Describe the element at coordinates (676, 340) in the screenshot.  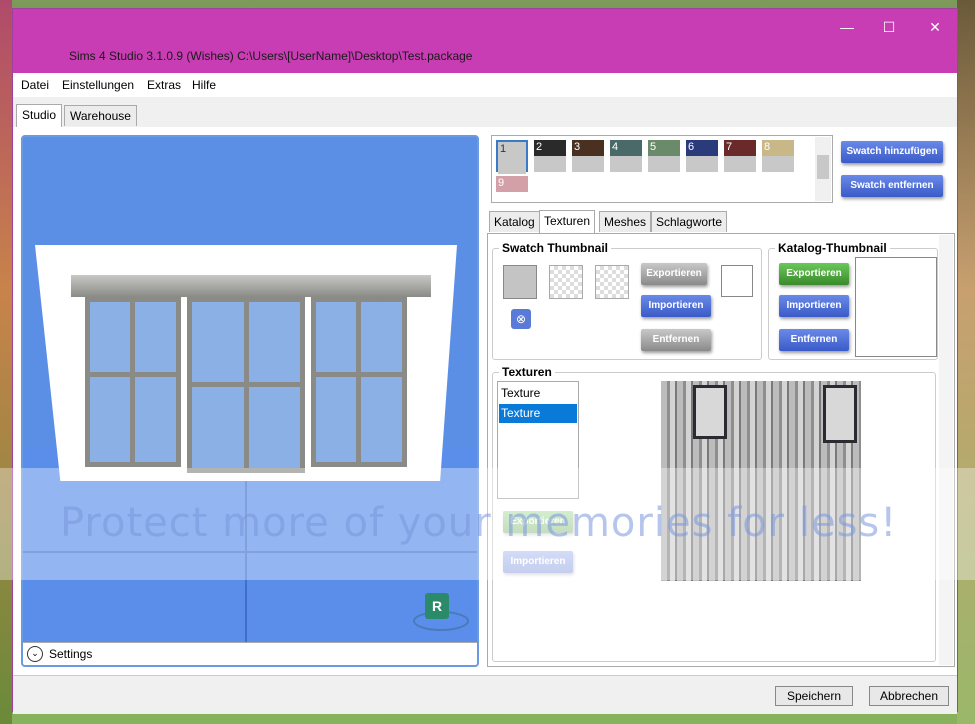
I see `swatch-remove-button: Entfernen` at that location.